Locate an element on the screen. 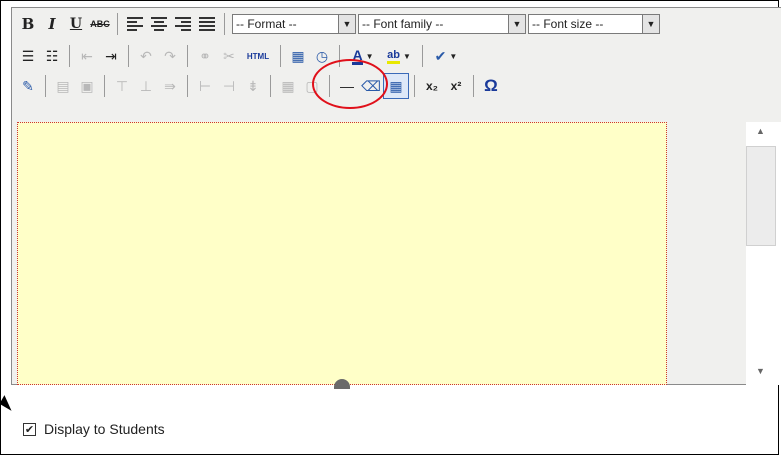 Image resolution: width=781 pixels, height=457 pixels. format-select: -- Format -- ▼ is located at coordinates (294, 24).